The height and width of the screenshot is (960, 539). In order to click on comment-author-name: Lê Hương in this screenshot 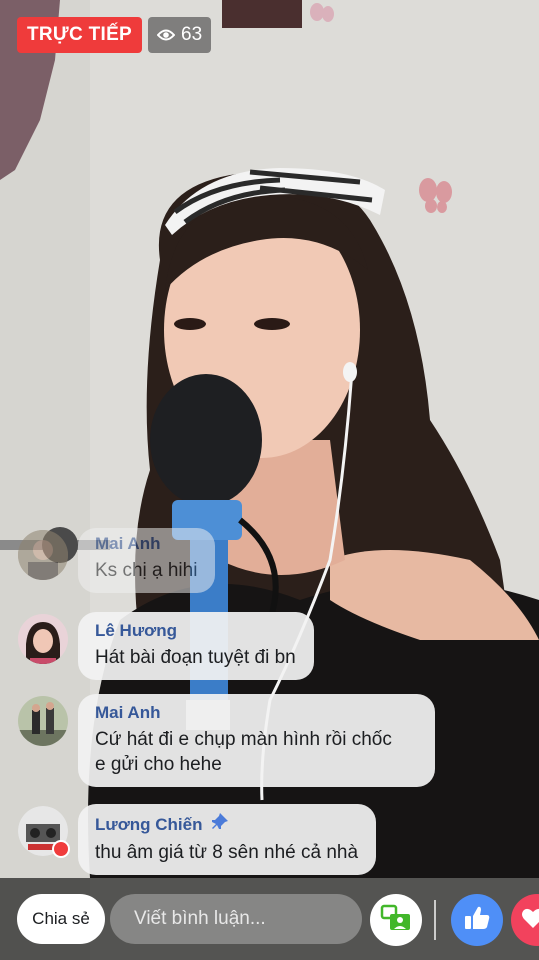, I will do `click(136, 631)`.